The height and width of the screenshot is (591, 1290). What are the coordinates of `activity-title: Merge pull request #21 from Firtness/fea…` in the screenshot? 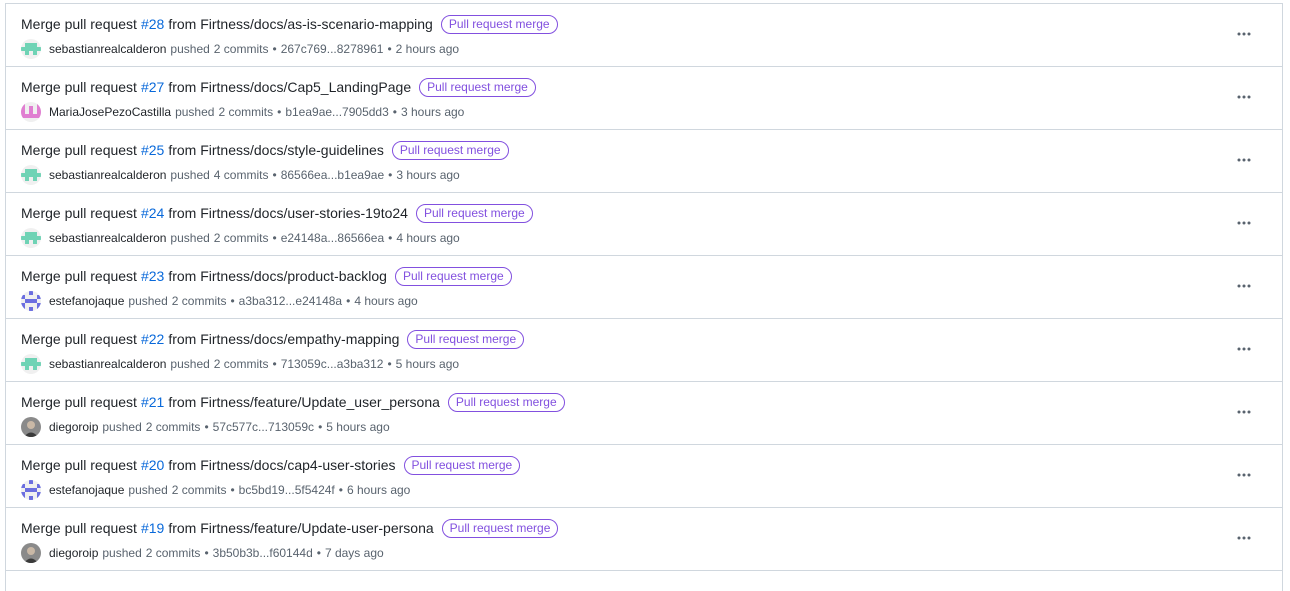 It's located at (293, 402).